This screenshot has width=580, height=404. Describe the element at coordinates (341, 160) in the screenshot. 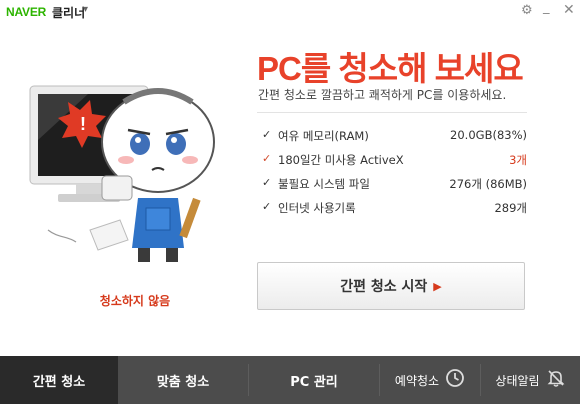

I see `stat-label: 180일간 미사용 ActiveX` at that location.